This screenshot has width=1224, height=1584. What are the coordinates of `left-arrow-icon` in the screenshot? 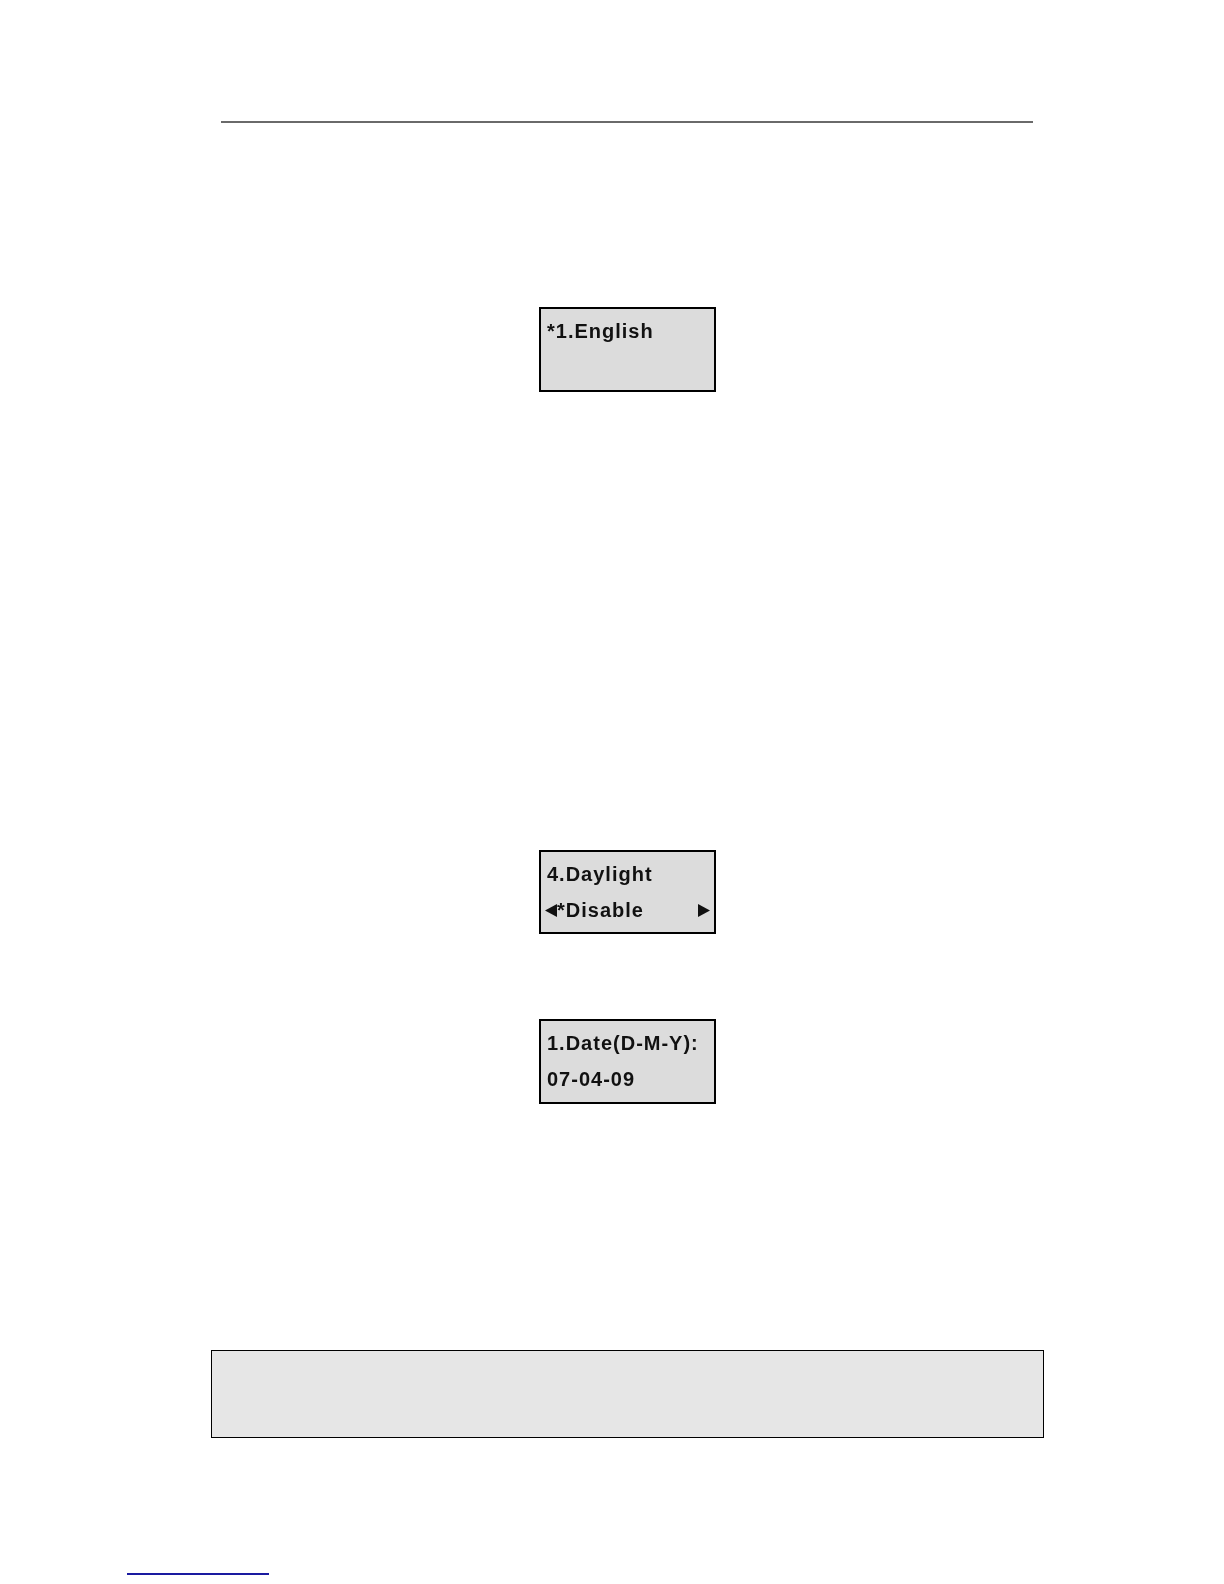 It's located at (551, 910).